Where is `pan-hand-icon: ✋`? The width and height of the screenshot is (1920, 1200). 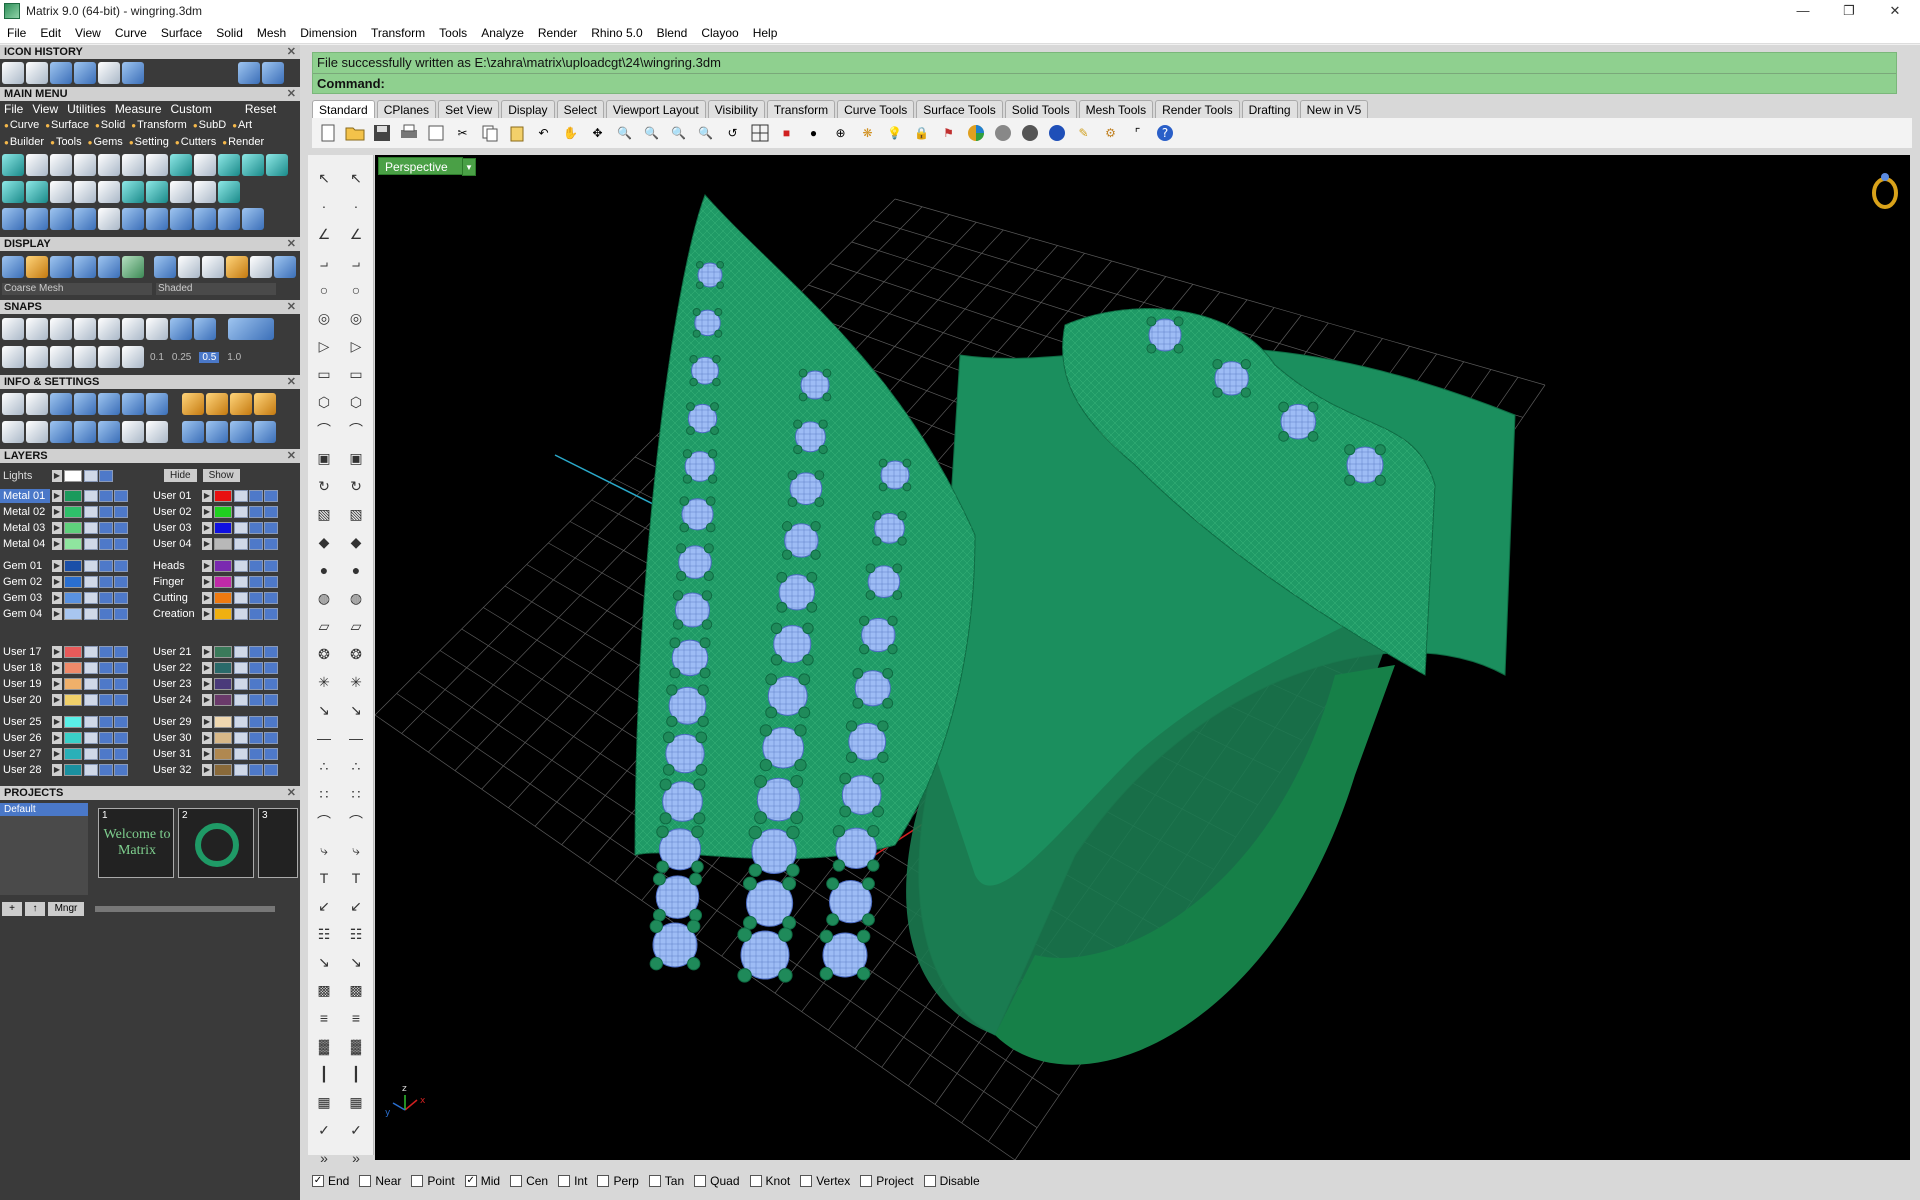 pan-hand-icon: ✋ is located at coordinates (570, 133).